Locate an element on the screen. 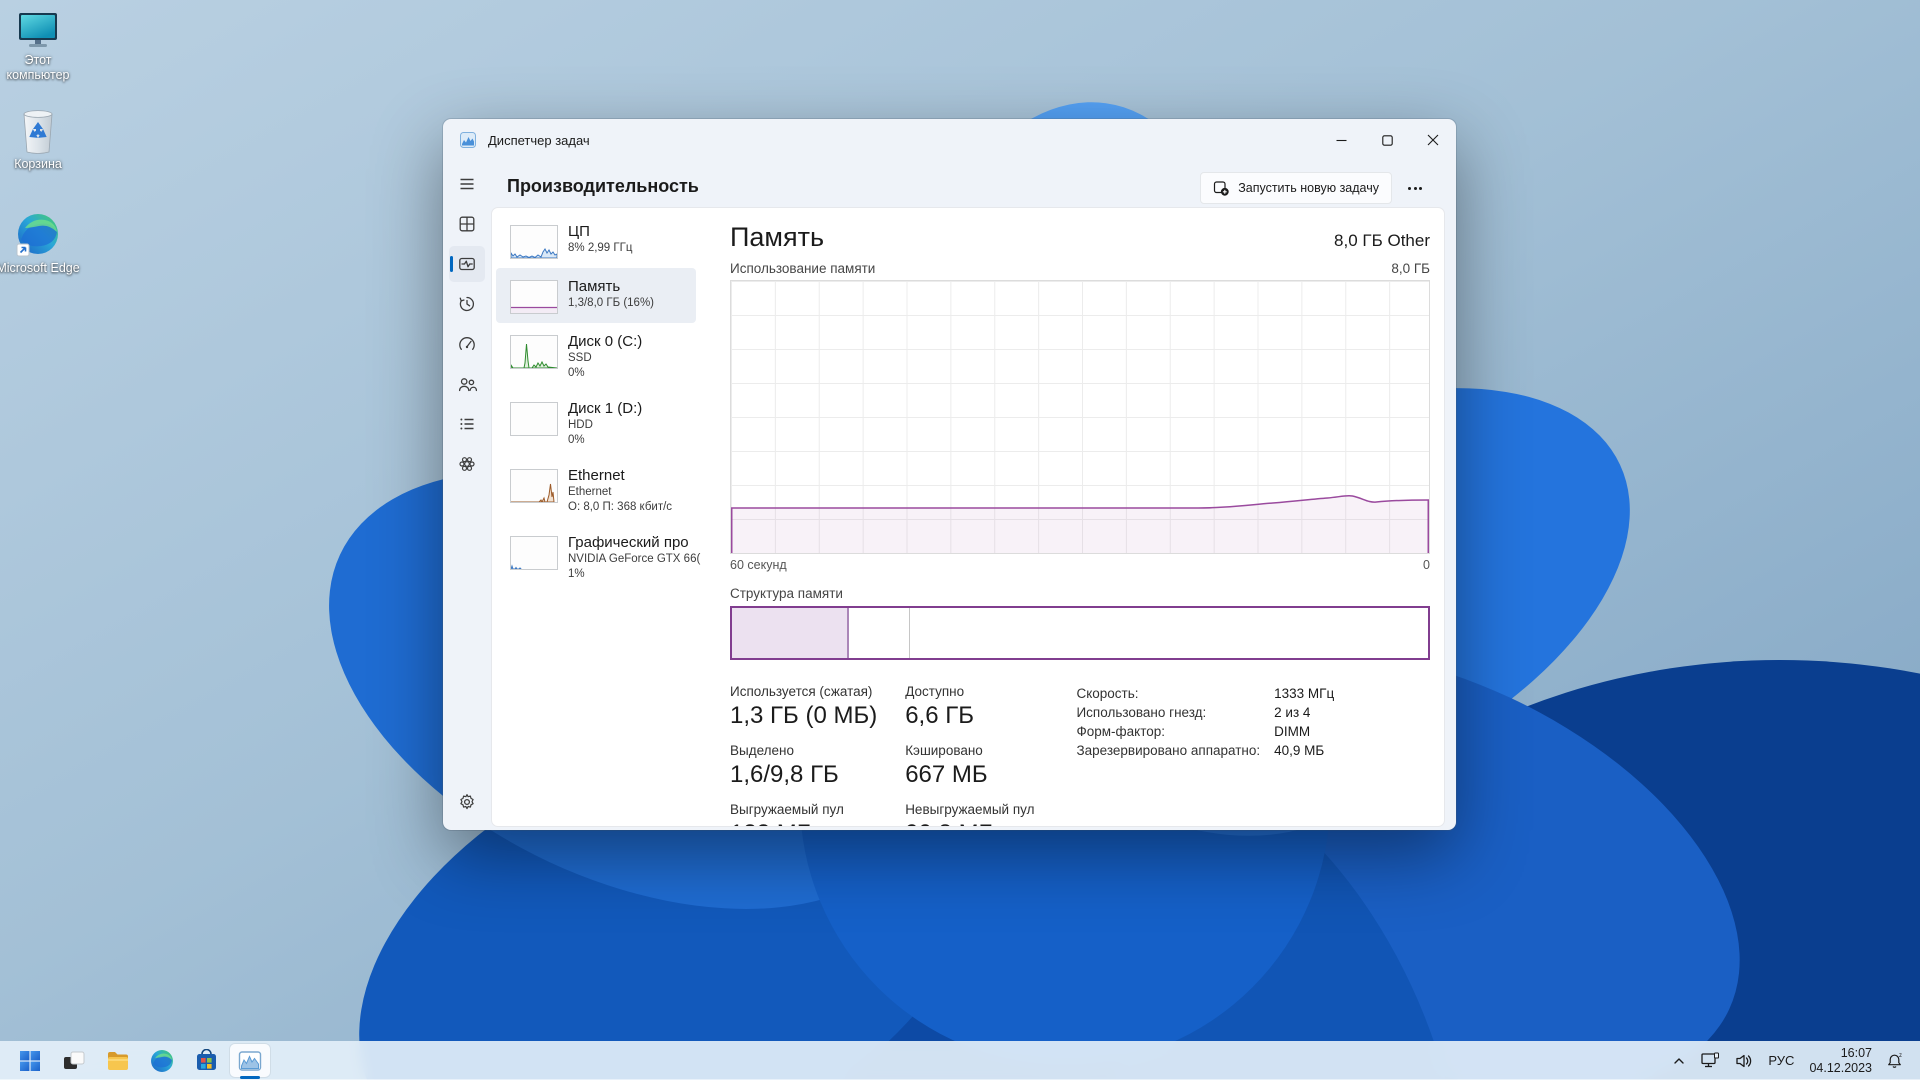 The width and height of the screenshot is (1920, 1080). tray-network is located at coordinates (1710, 1060).